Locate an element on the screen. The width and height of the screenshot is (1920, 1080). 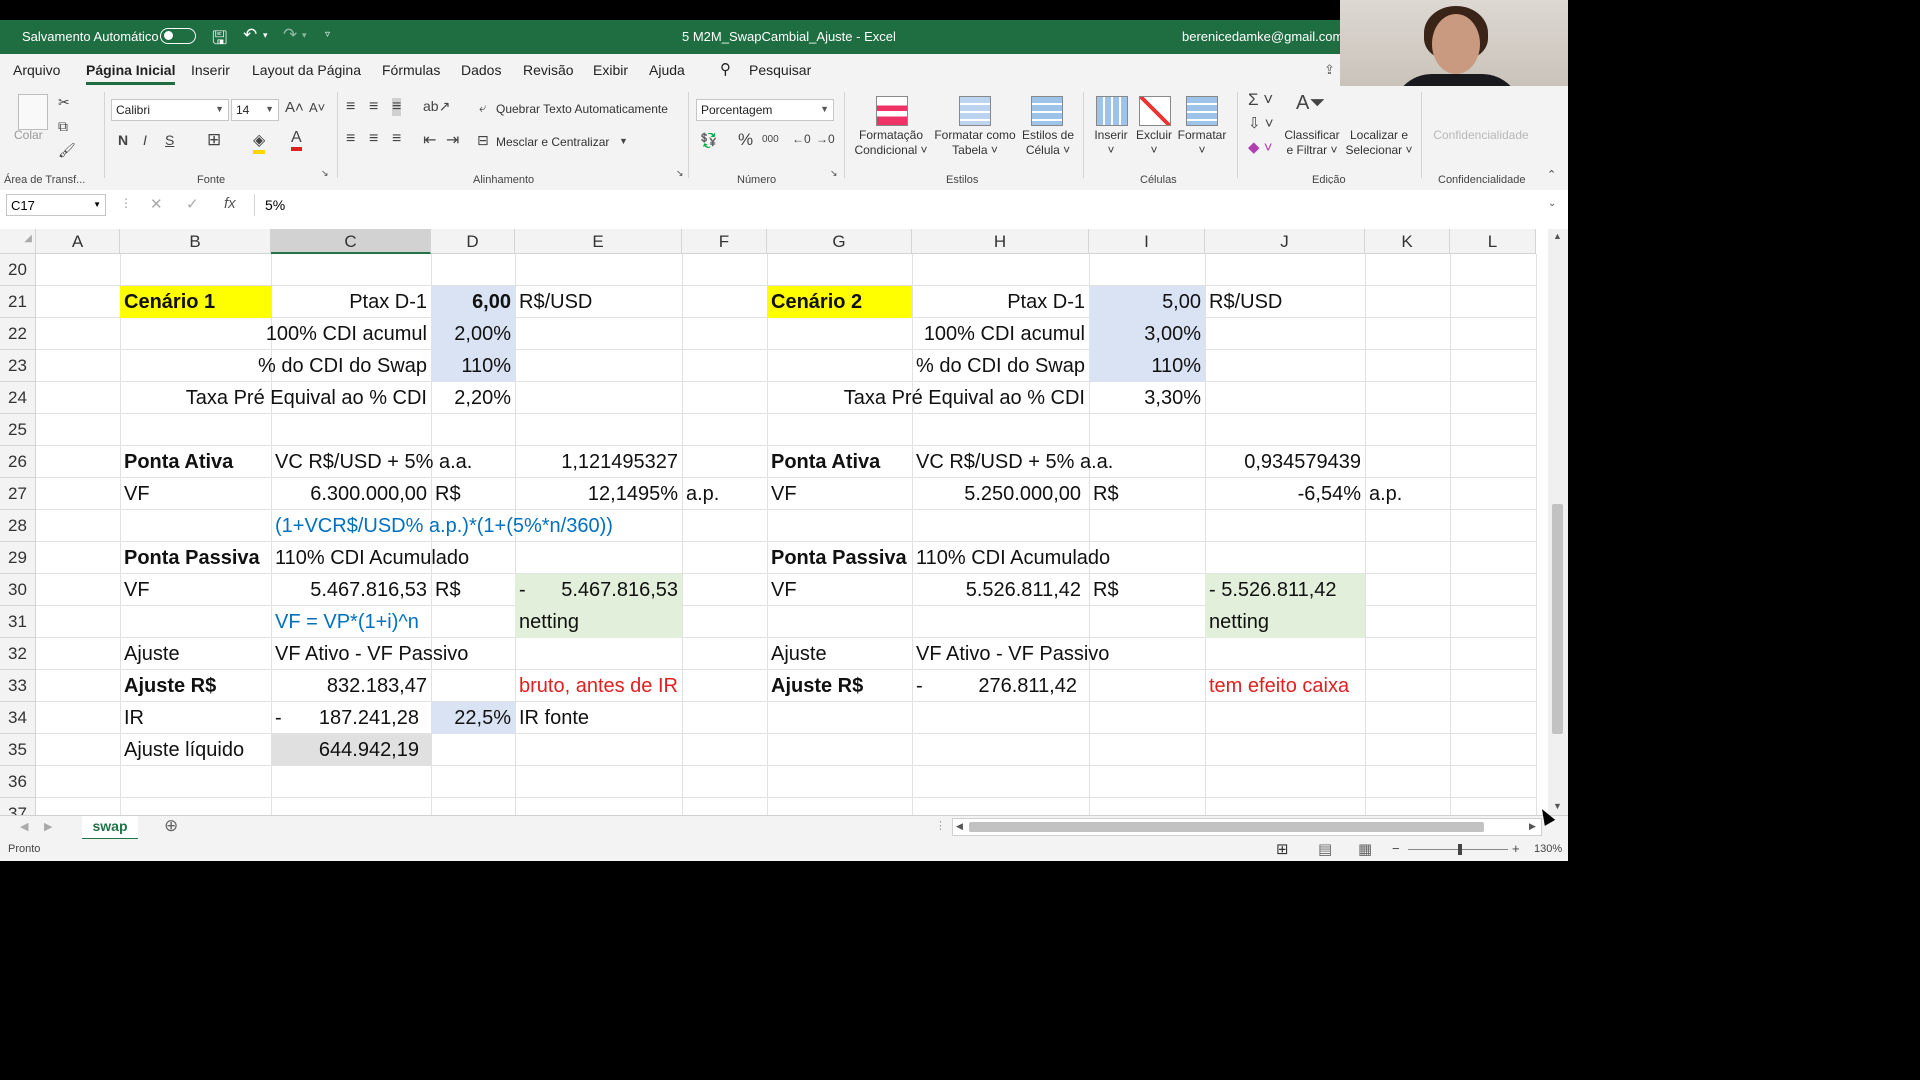
cell-C24: Taxa Pré Equival ao % CDI is located at coordinates (275, 398).